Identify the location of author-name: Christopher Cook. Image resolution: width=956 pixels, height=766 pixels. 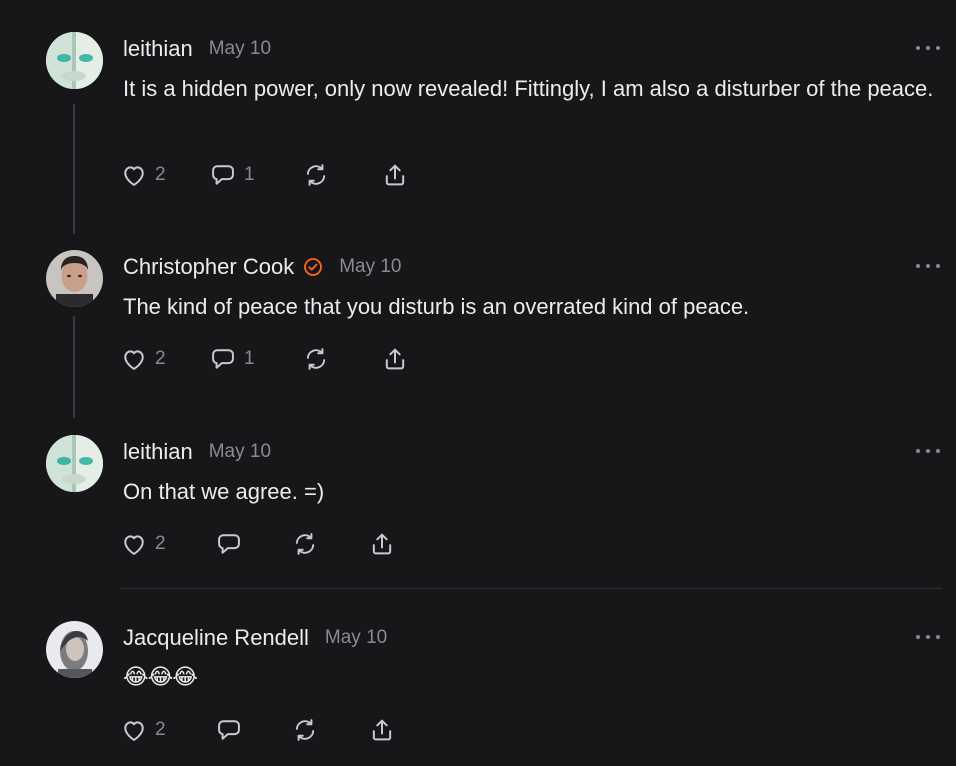
(208, 267).